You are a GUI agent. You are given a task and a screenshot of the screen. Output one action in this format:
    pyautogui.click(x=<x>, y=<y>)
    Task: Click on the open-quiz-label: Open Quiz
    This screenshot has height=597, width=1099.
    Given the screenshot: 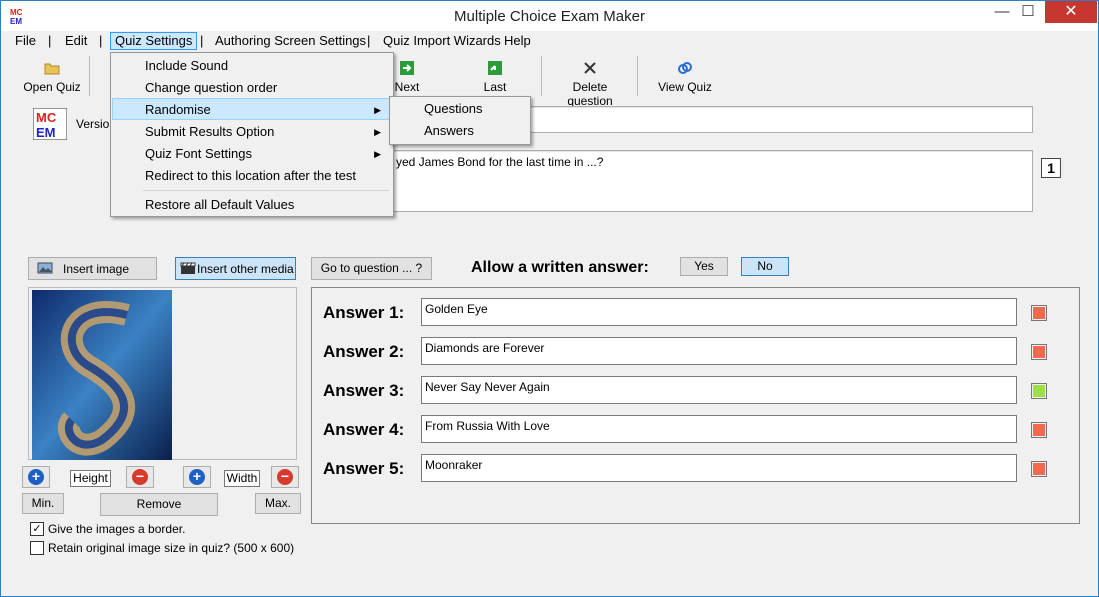 What is the action you would take?
    pyautogui.click(x=52, y=87)
    